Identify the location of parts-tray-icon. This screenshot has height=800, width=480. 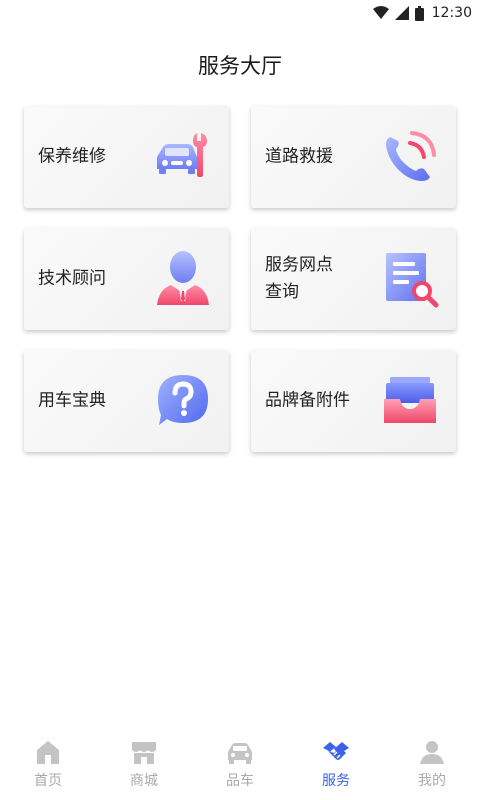
(410, 400).